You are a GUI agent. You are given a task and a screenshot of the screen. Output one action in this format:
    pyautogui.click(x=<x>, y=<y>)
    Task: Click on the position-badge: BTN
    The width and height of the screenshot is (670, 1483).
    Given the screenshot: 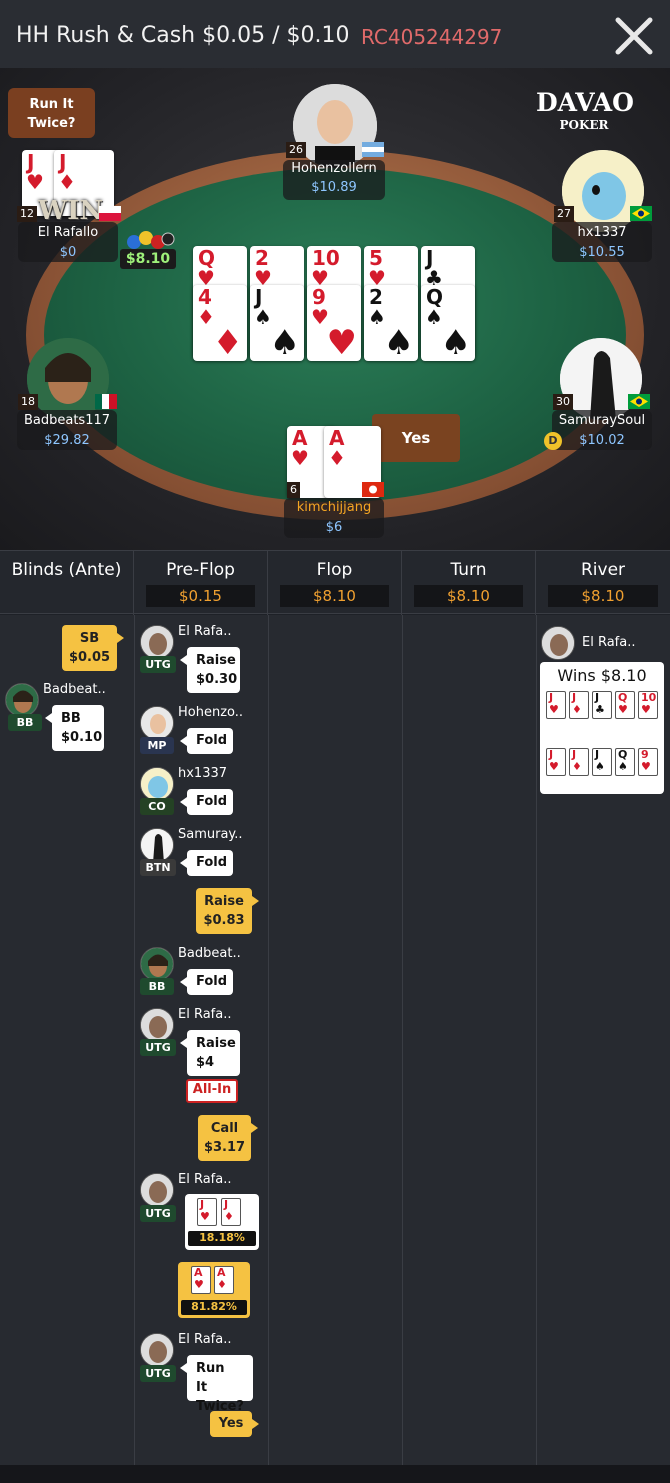 What is the action you would take?
    pyautogui.click(x=158, y=867)
    